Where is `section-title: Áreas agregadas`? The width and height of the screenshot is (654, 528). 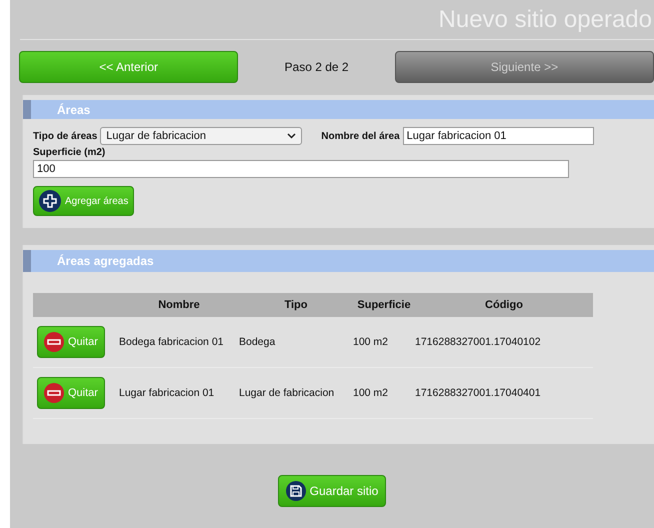 section-title: Áreas agregadas is located at coordinates (105, 261).